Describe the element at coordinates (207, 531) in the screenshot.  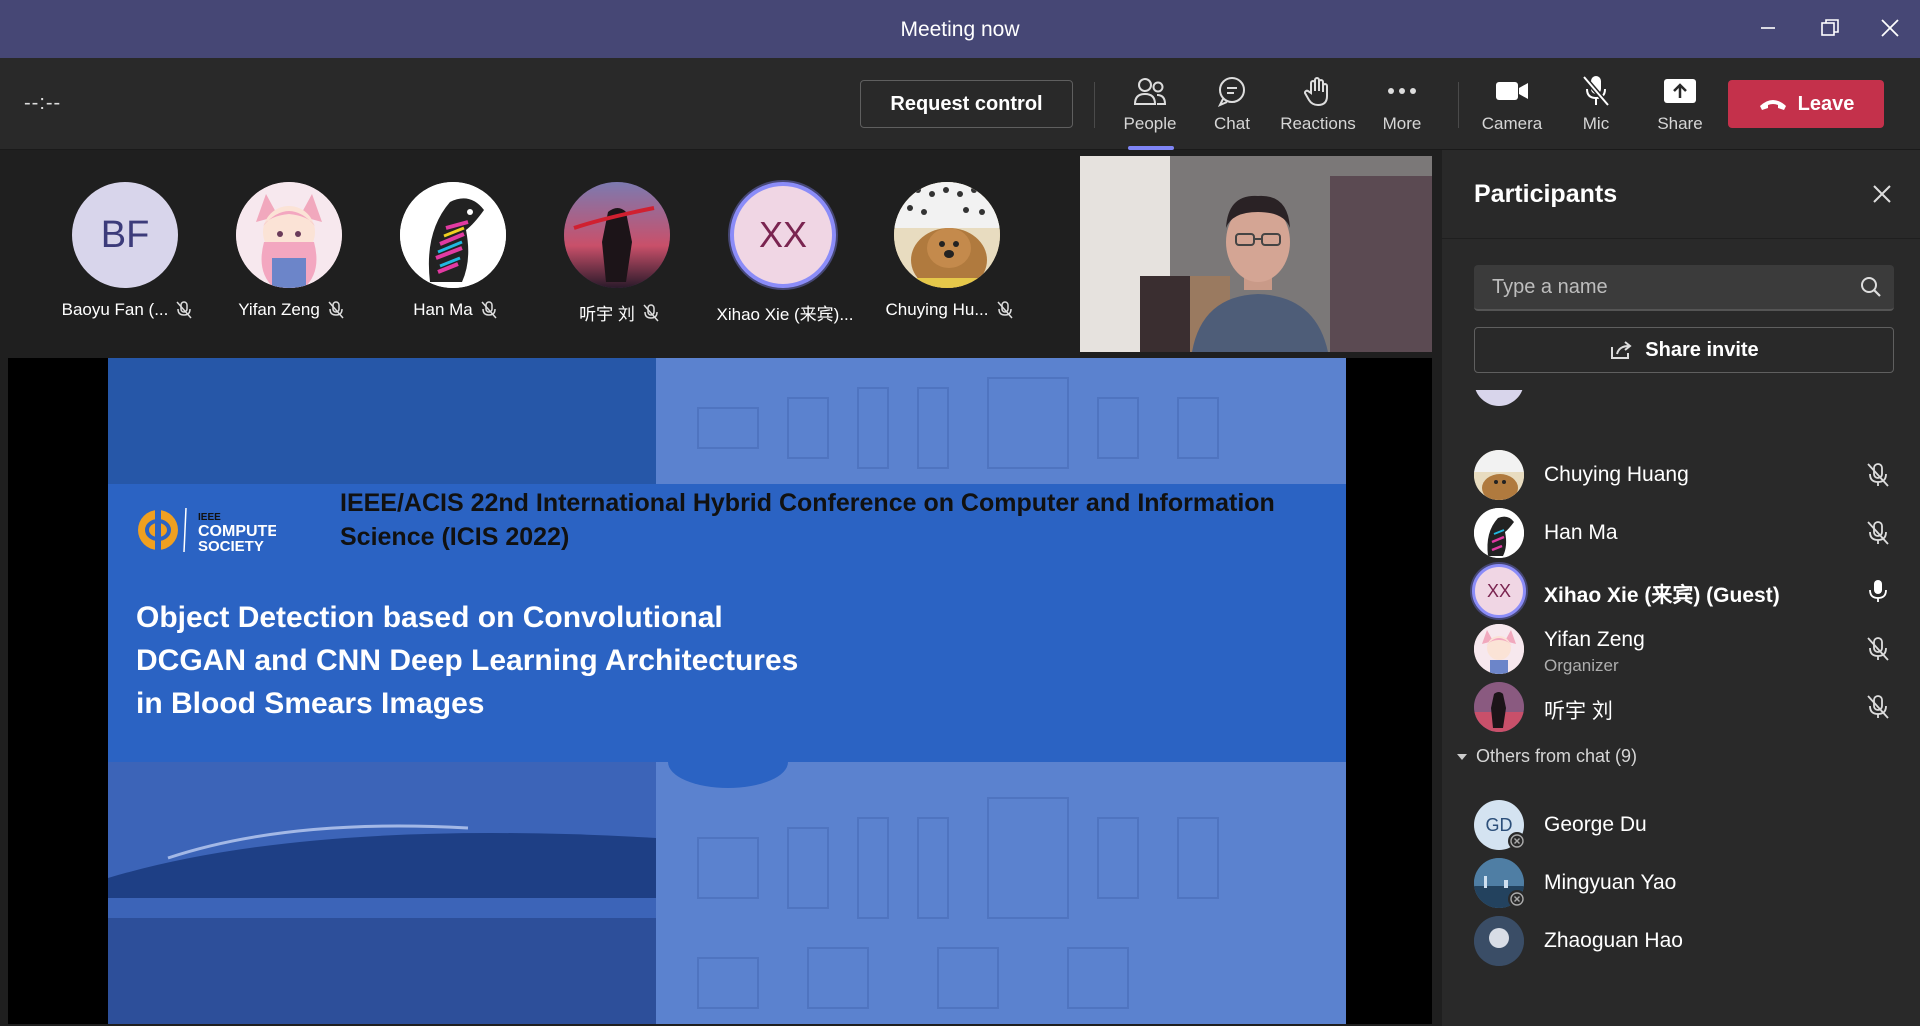
I see `ieee-computer-society-logo: IEEE COMPUTER SOCIETY` at that location.